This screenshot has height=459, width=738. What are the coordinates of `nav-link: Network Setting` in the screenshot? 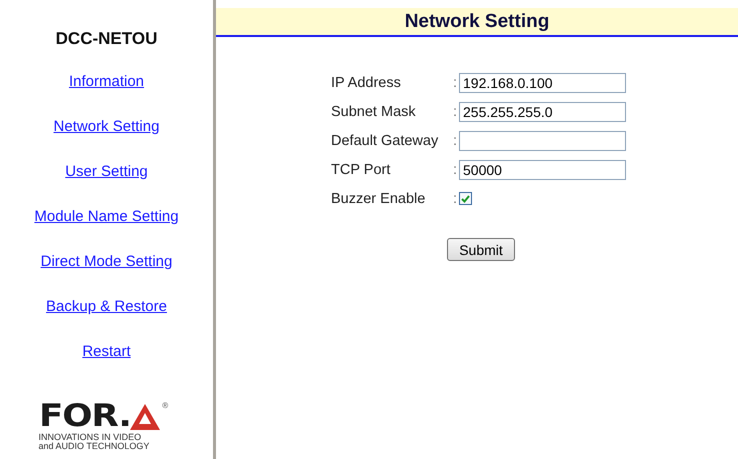 It's located at (107, 127).